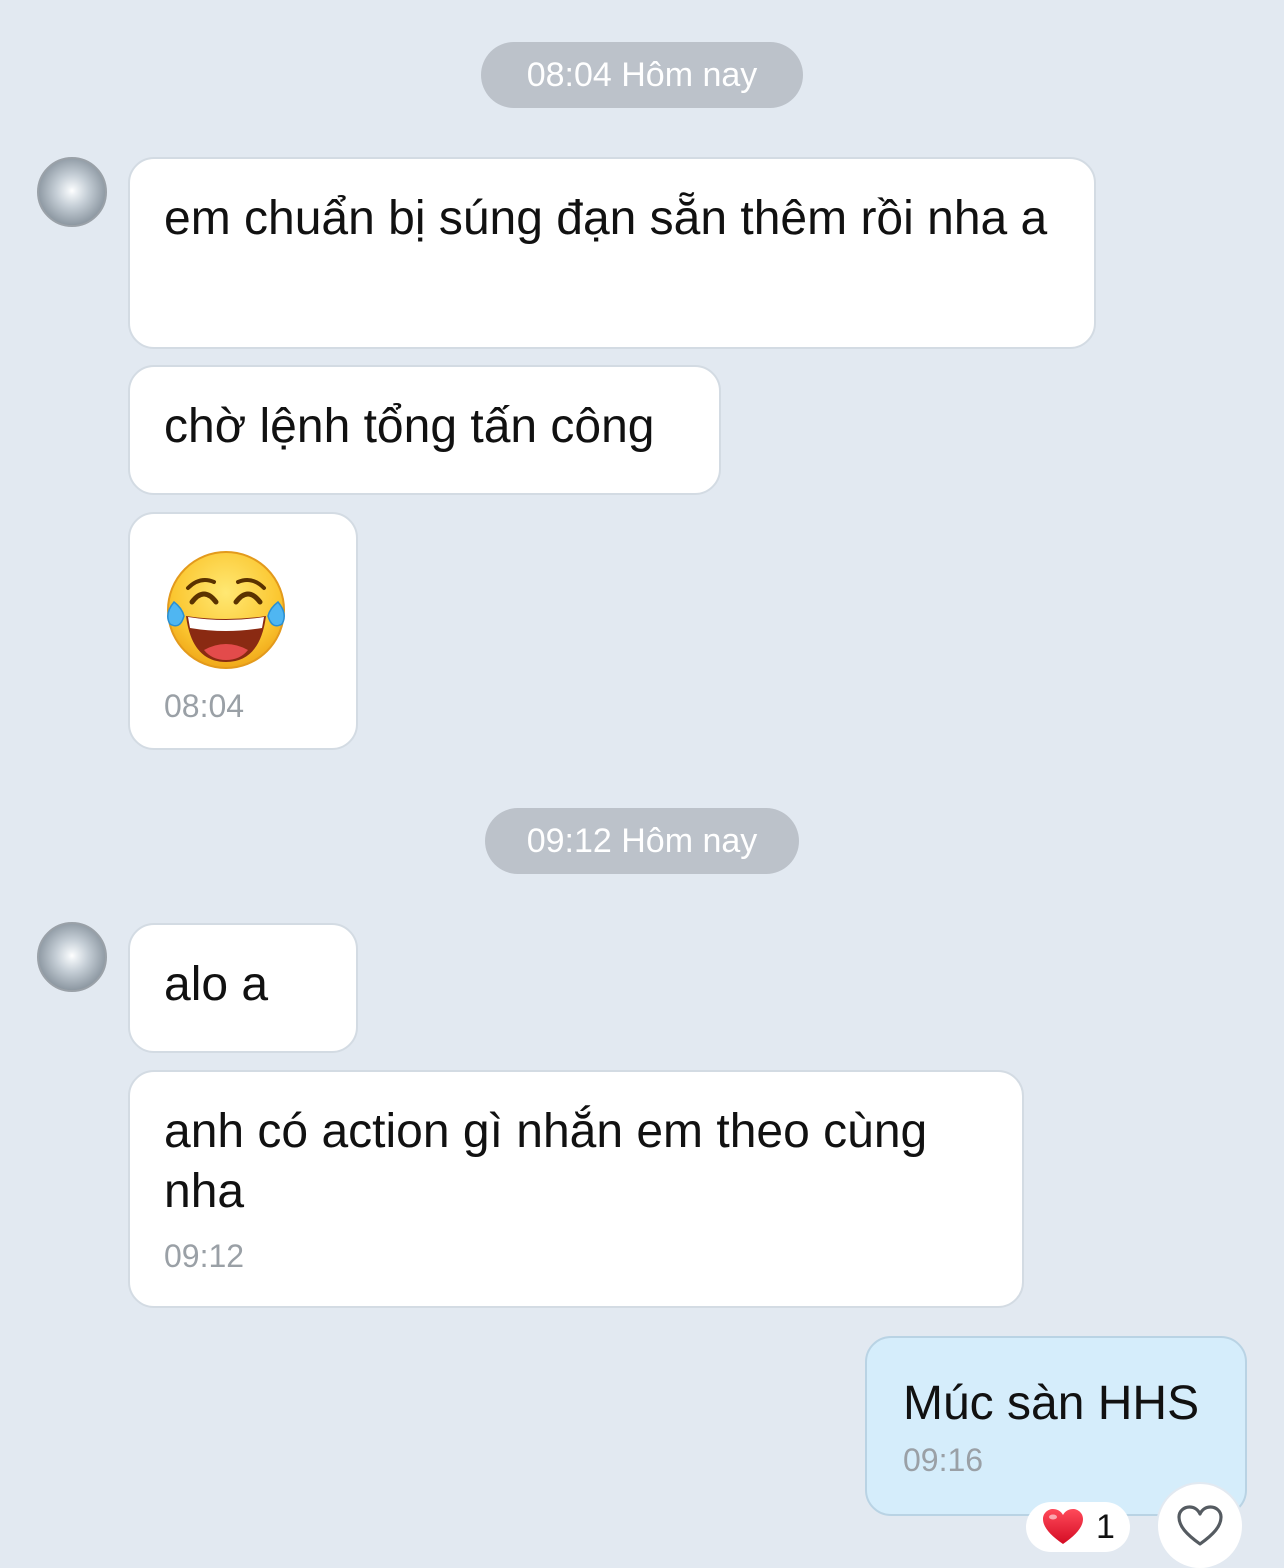  I want to click on message-text: chờ lệnh tổng tấn công, so click(409, 426).